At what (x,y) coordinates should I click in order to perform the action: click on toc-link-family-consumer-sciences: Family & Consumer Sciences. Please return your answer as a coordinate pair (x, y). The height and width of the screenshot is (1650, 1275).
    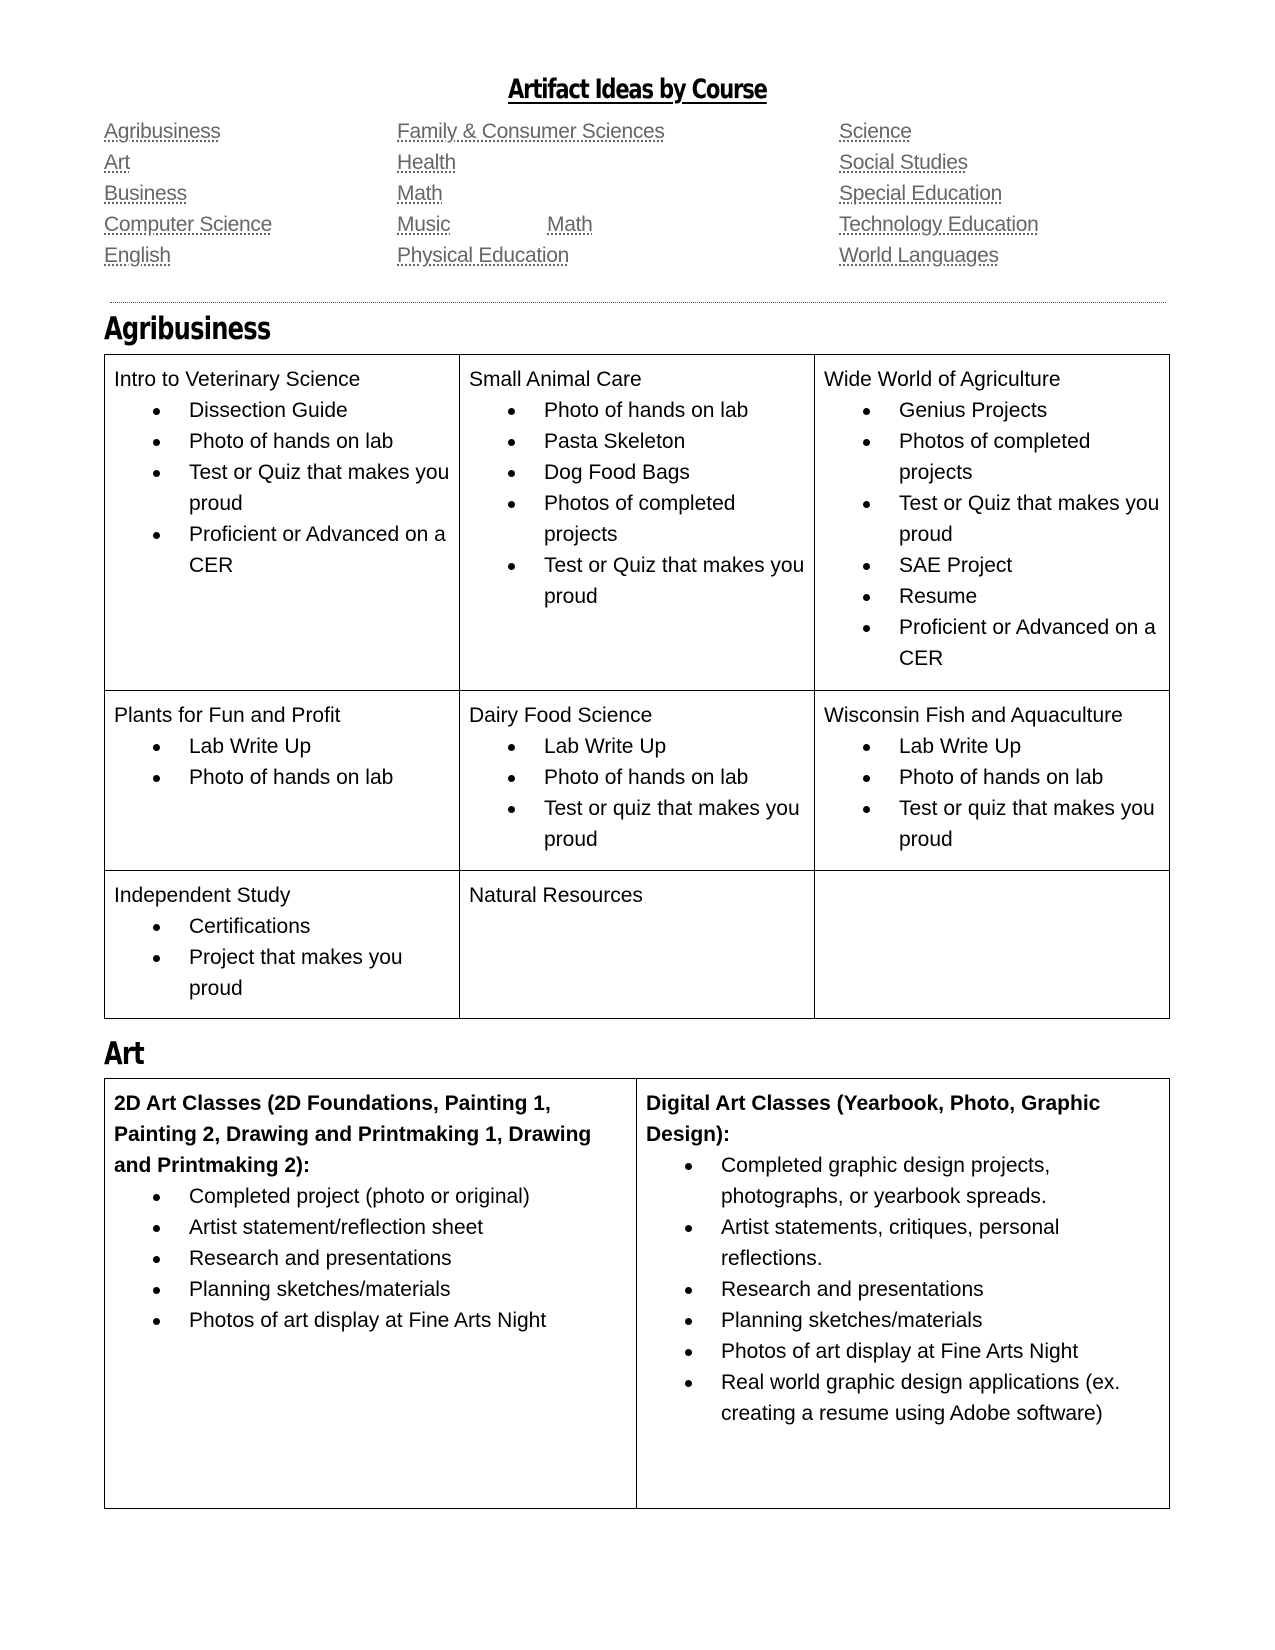
    Looking at the image, I should click on (531, 131).